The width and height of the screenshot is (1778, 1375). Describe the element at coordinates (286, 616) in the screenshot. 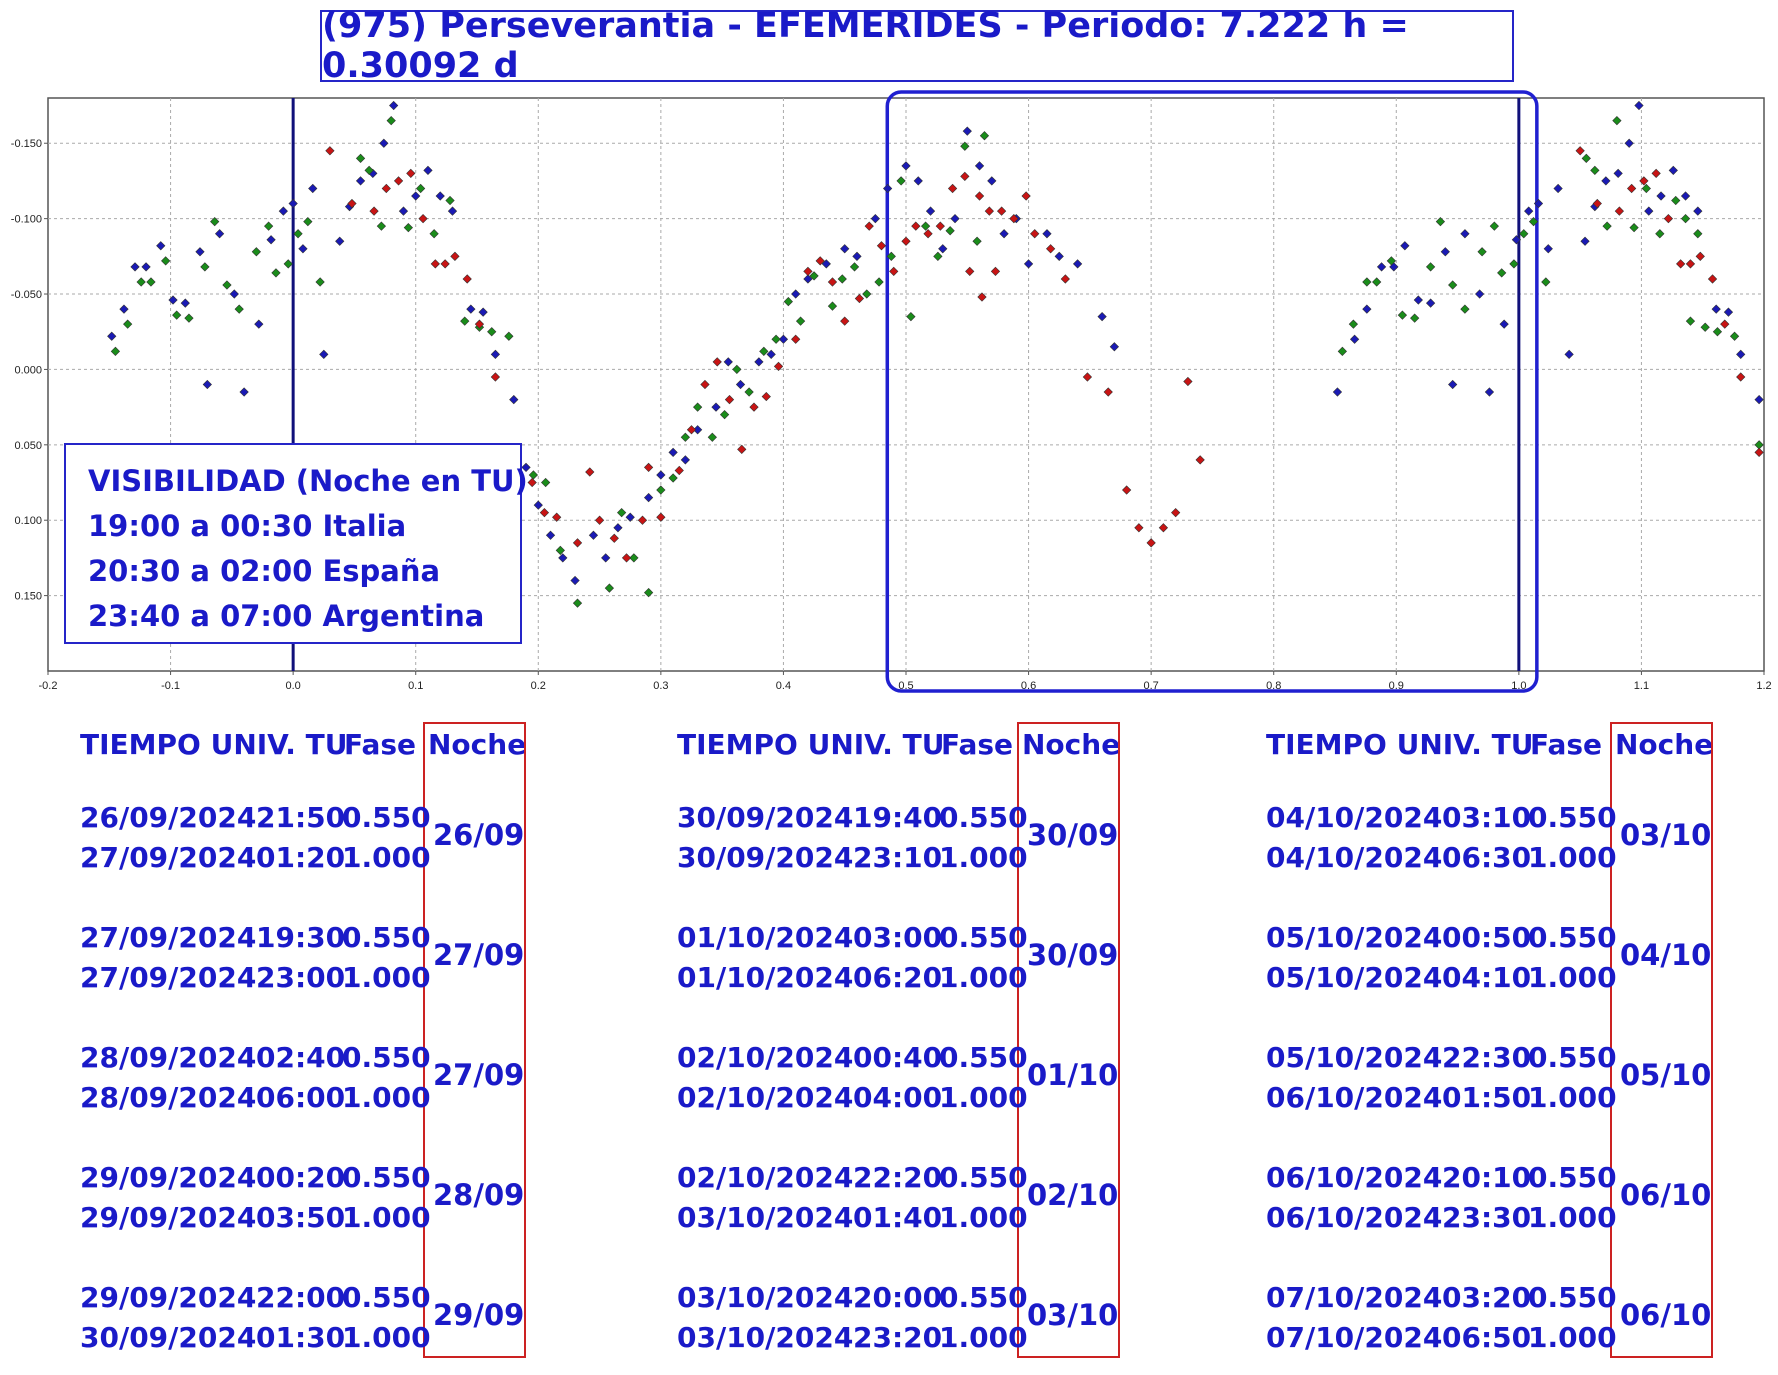

I see `visibility-line-argentina: 23:40 a 07:00 Argentina` at that location.